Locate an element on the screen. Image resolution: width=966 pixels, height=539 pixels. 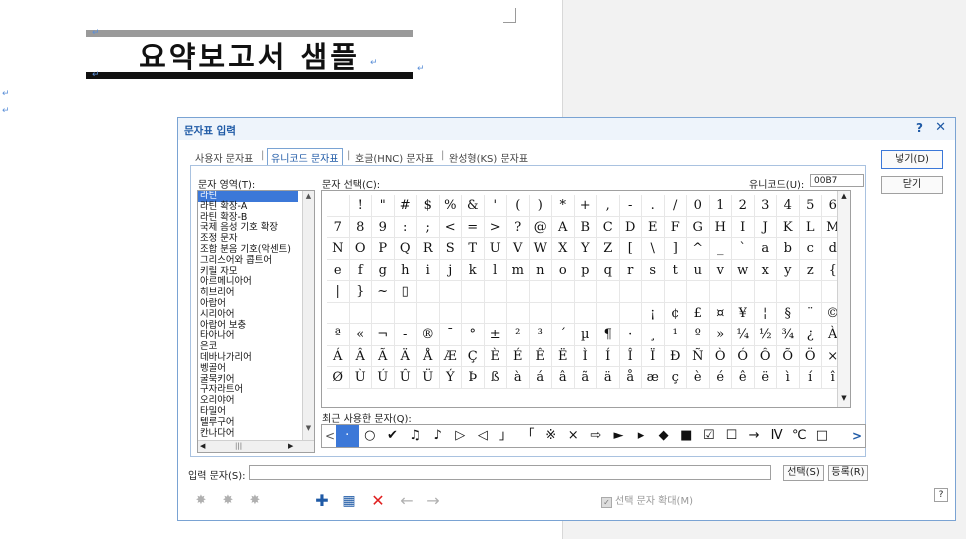
input-chars-field is located at coordinates (510, 472).